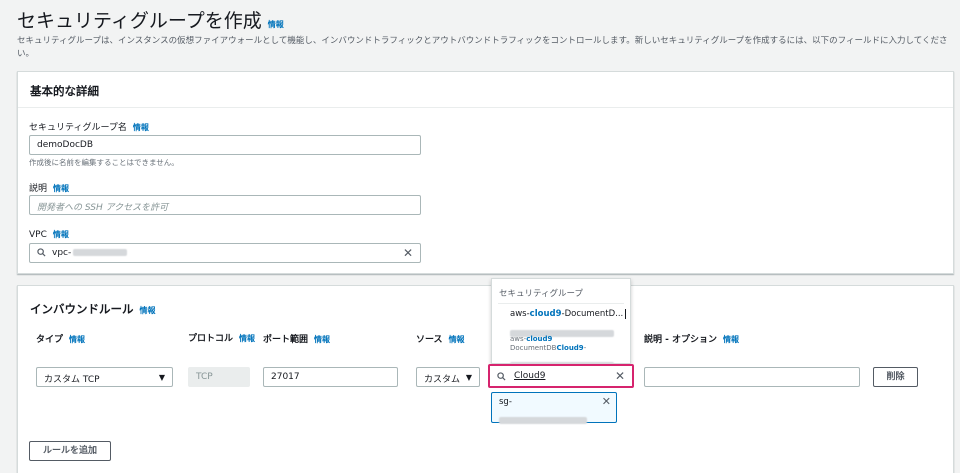 Image resolution: width=960 pixels, height=473 pixels. What do you see at coordinates (554, 408) in the screenshot?
I see `selected-sg-token: sg- ✕` at bounding box center [554, 408].